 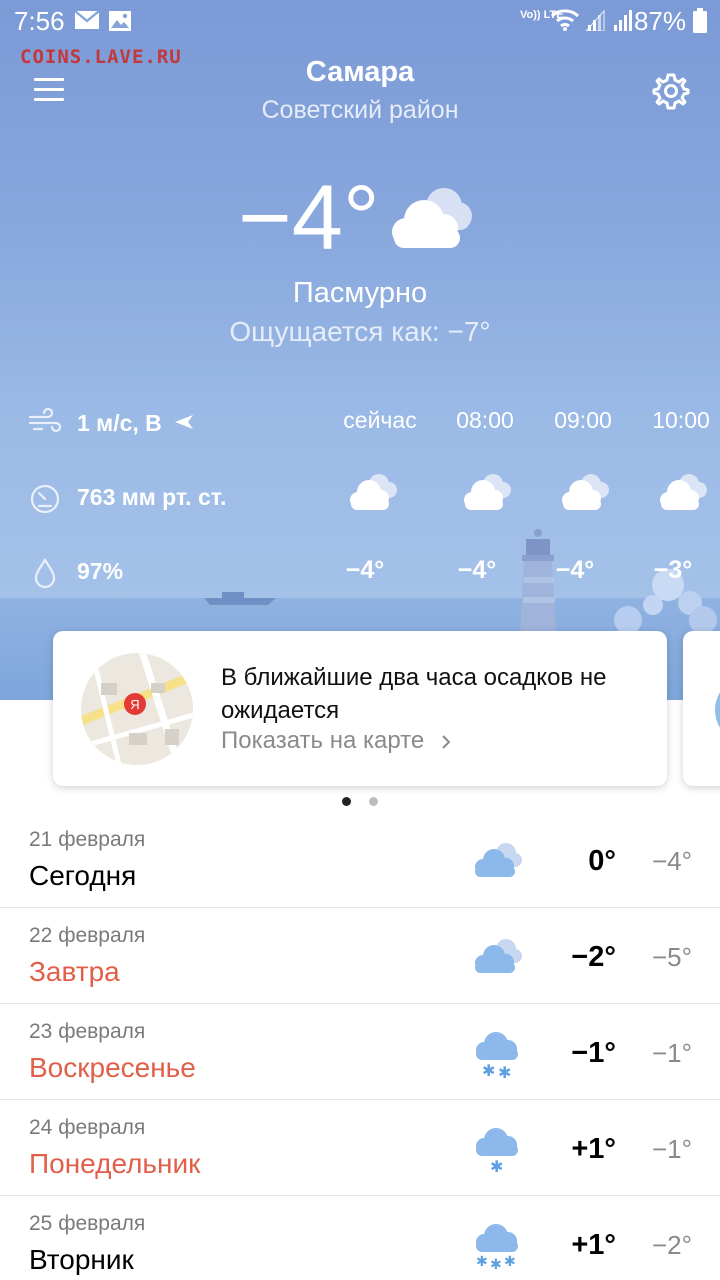 What do you see at coordinates (671, 861) in the screenshot?
I see `forecast-low: −4°` at bounding box center [671, 861].